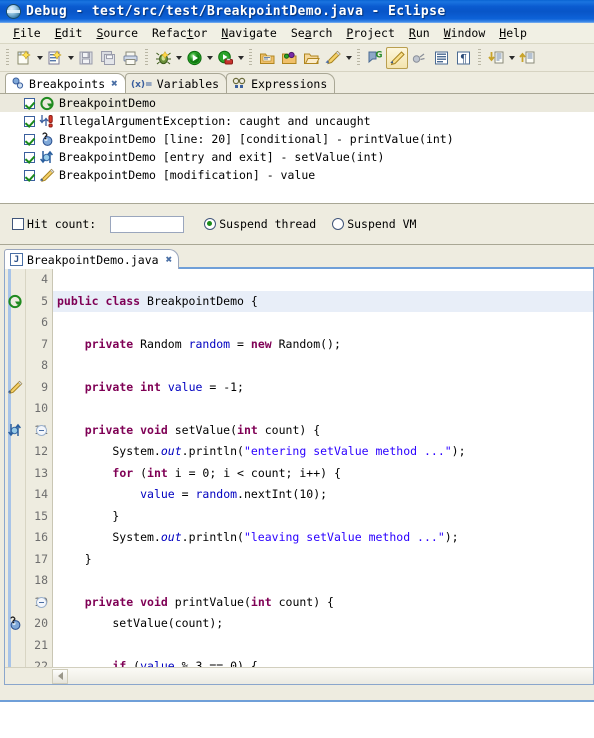  Describe the element at coordinates (289, 58) in the screenshot. I see `open-task-icon` at that location.